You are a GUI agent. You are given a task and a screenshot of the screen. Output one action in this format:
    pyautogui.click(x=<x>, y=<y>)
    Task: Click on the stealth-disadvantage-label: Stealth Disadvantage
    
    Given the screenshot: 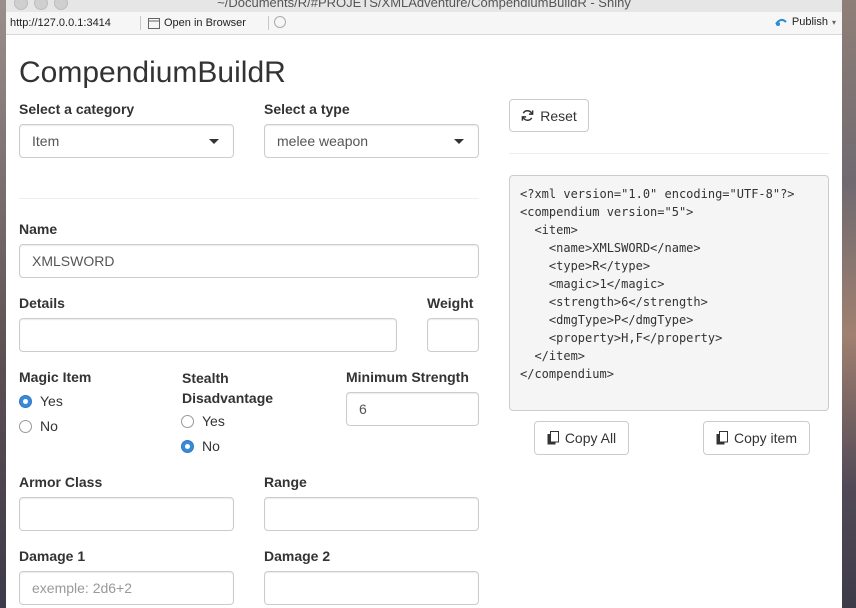 What is the action you would take?
    pyautogui.click(x=228, y=388)
    